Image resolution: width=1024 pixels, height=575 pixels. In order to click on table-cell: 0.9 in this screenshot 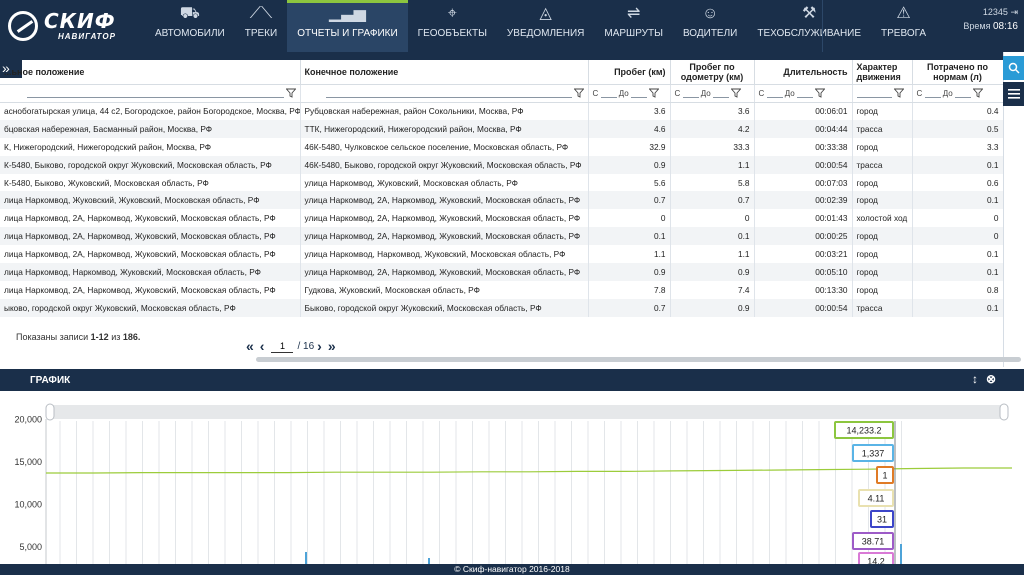, I will do `click(629, 272)`.